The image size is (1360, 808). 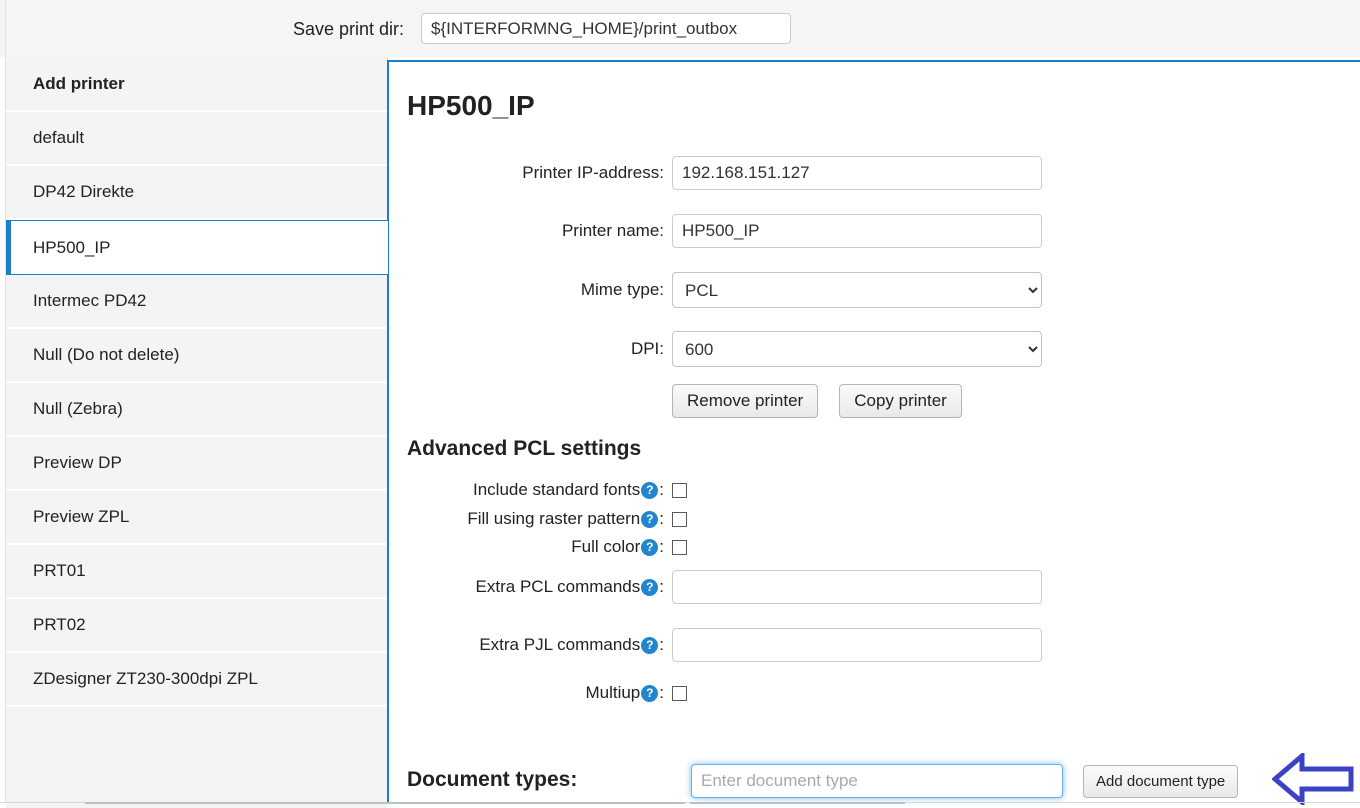 I want to click on printer-name-input, so click(x=857, y=231).